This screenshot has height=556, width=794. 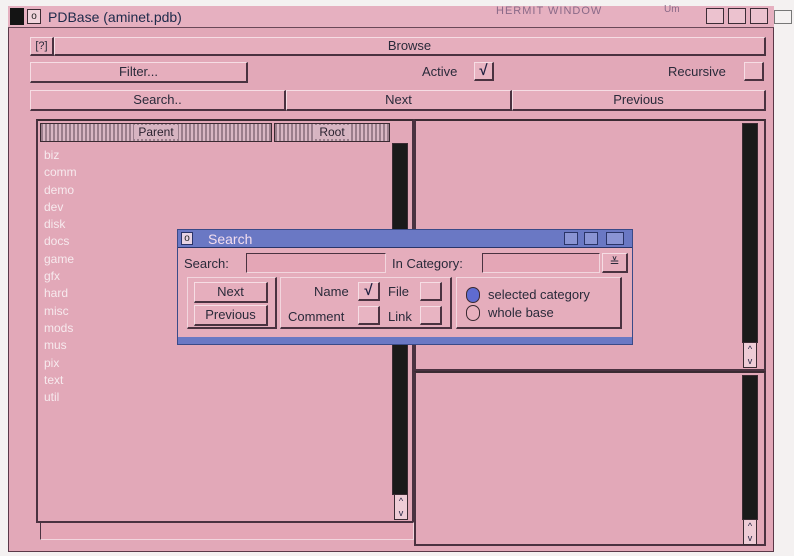 What do you see at coordinates (400, 316) in the screenshot?
I see `link-label: Link` at bounding box center [400, 316].